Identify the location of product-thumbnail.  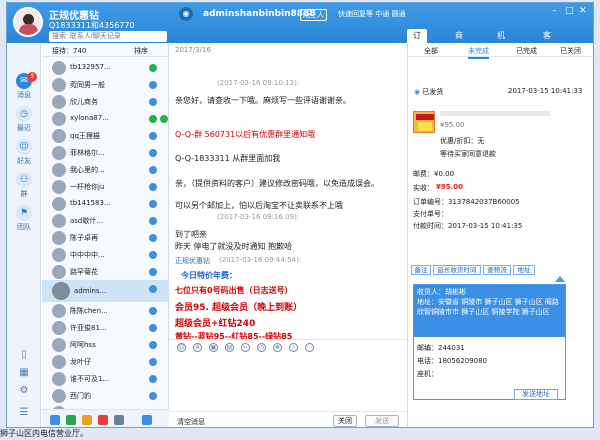
(424, 122).